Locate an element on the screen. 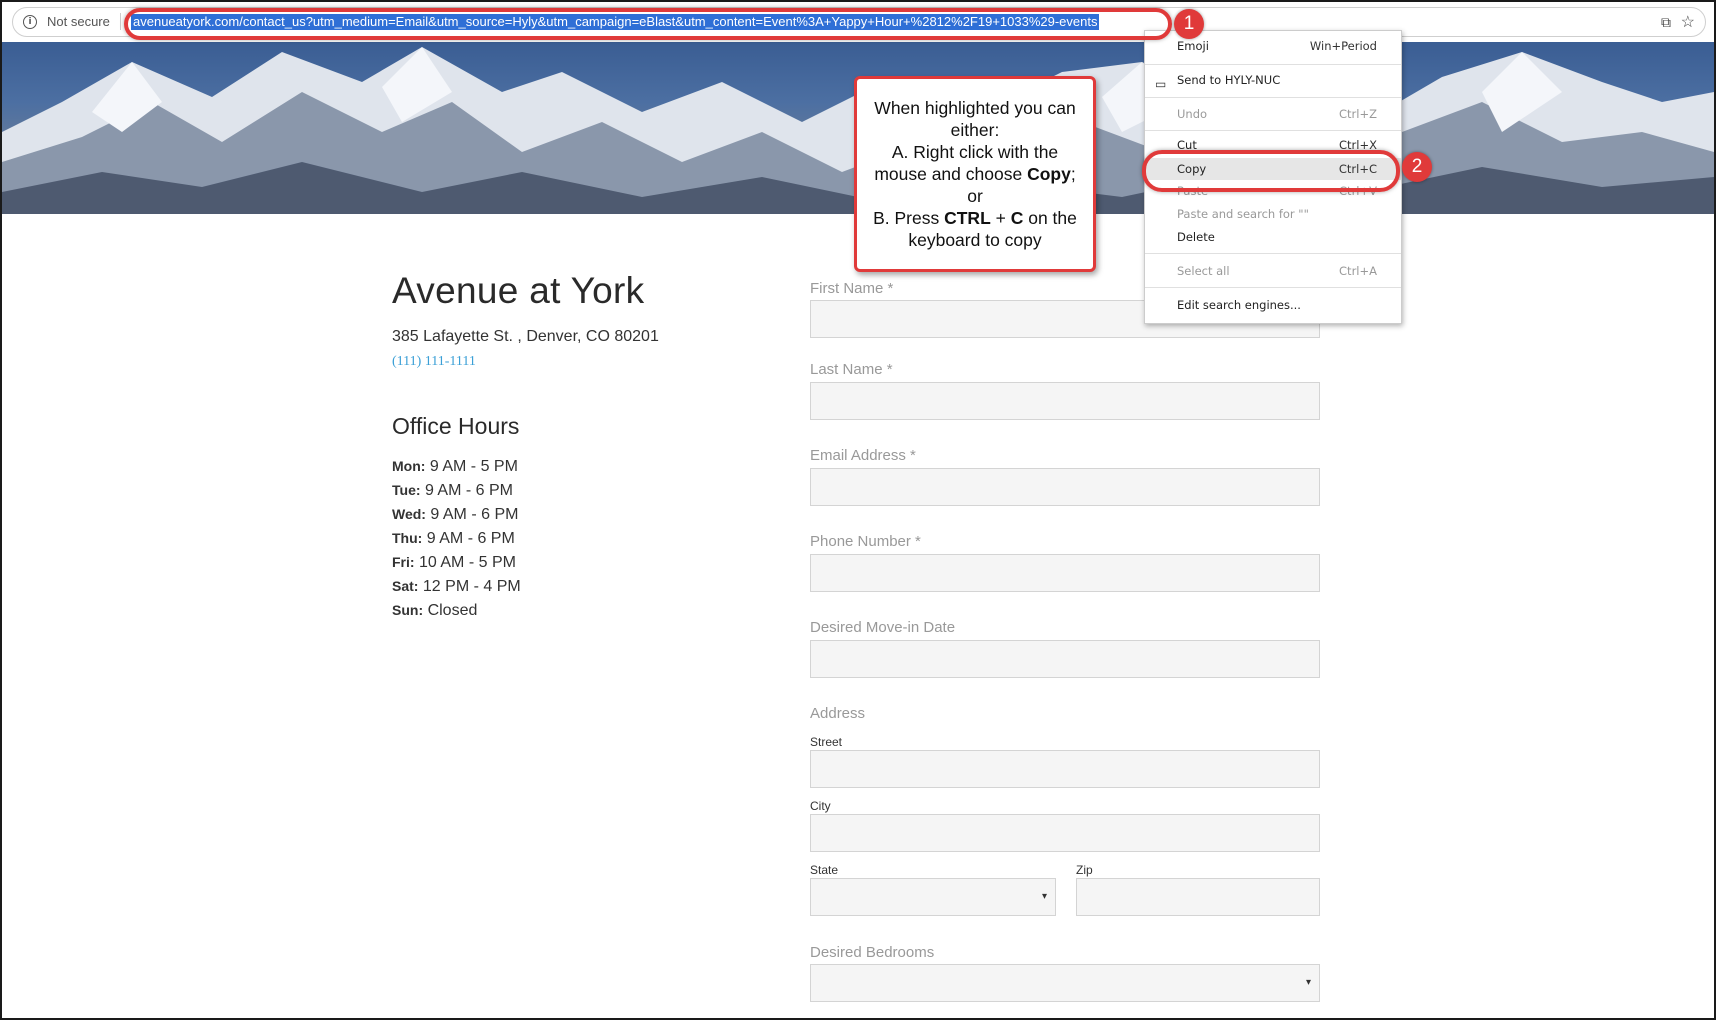  copy-highlight-ring is located at coordinates (1271, 171).